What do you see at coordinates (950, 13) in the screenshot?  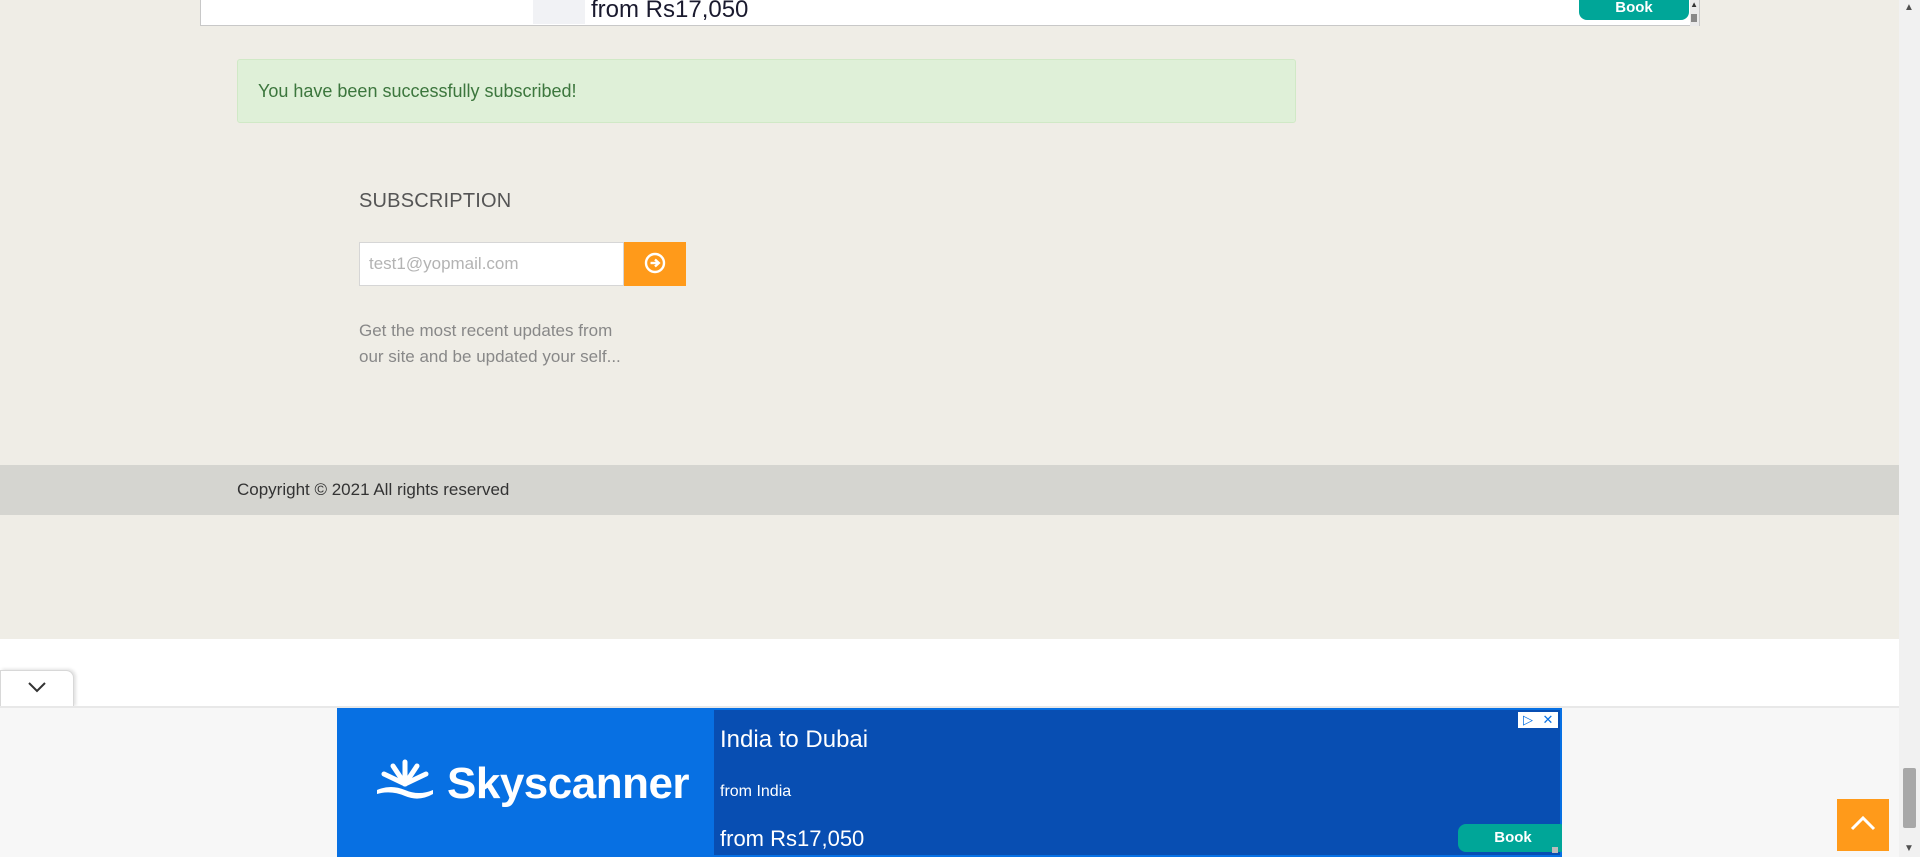 I see `top-ad-banner: from Rs17,050 Book ▲` at bounding box center [950, 13].